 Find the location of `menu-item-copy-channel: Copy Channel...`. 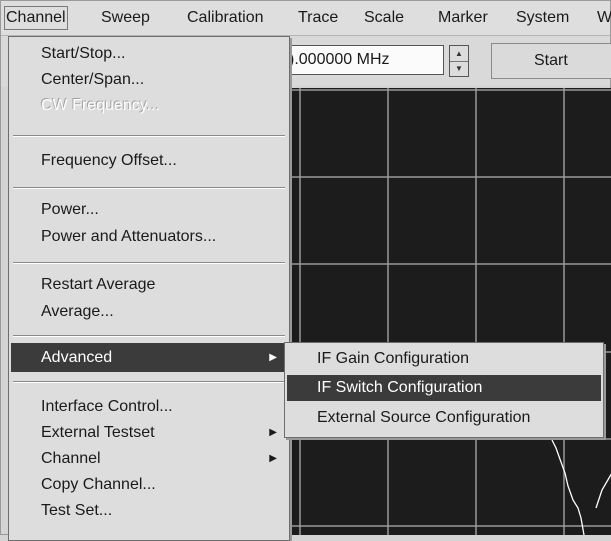

menu-item-copy-channel: Copy Channel... is located at coordinates (149, 485).